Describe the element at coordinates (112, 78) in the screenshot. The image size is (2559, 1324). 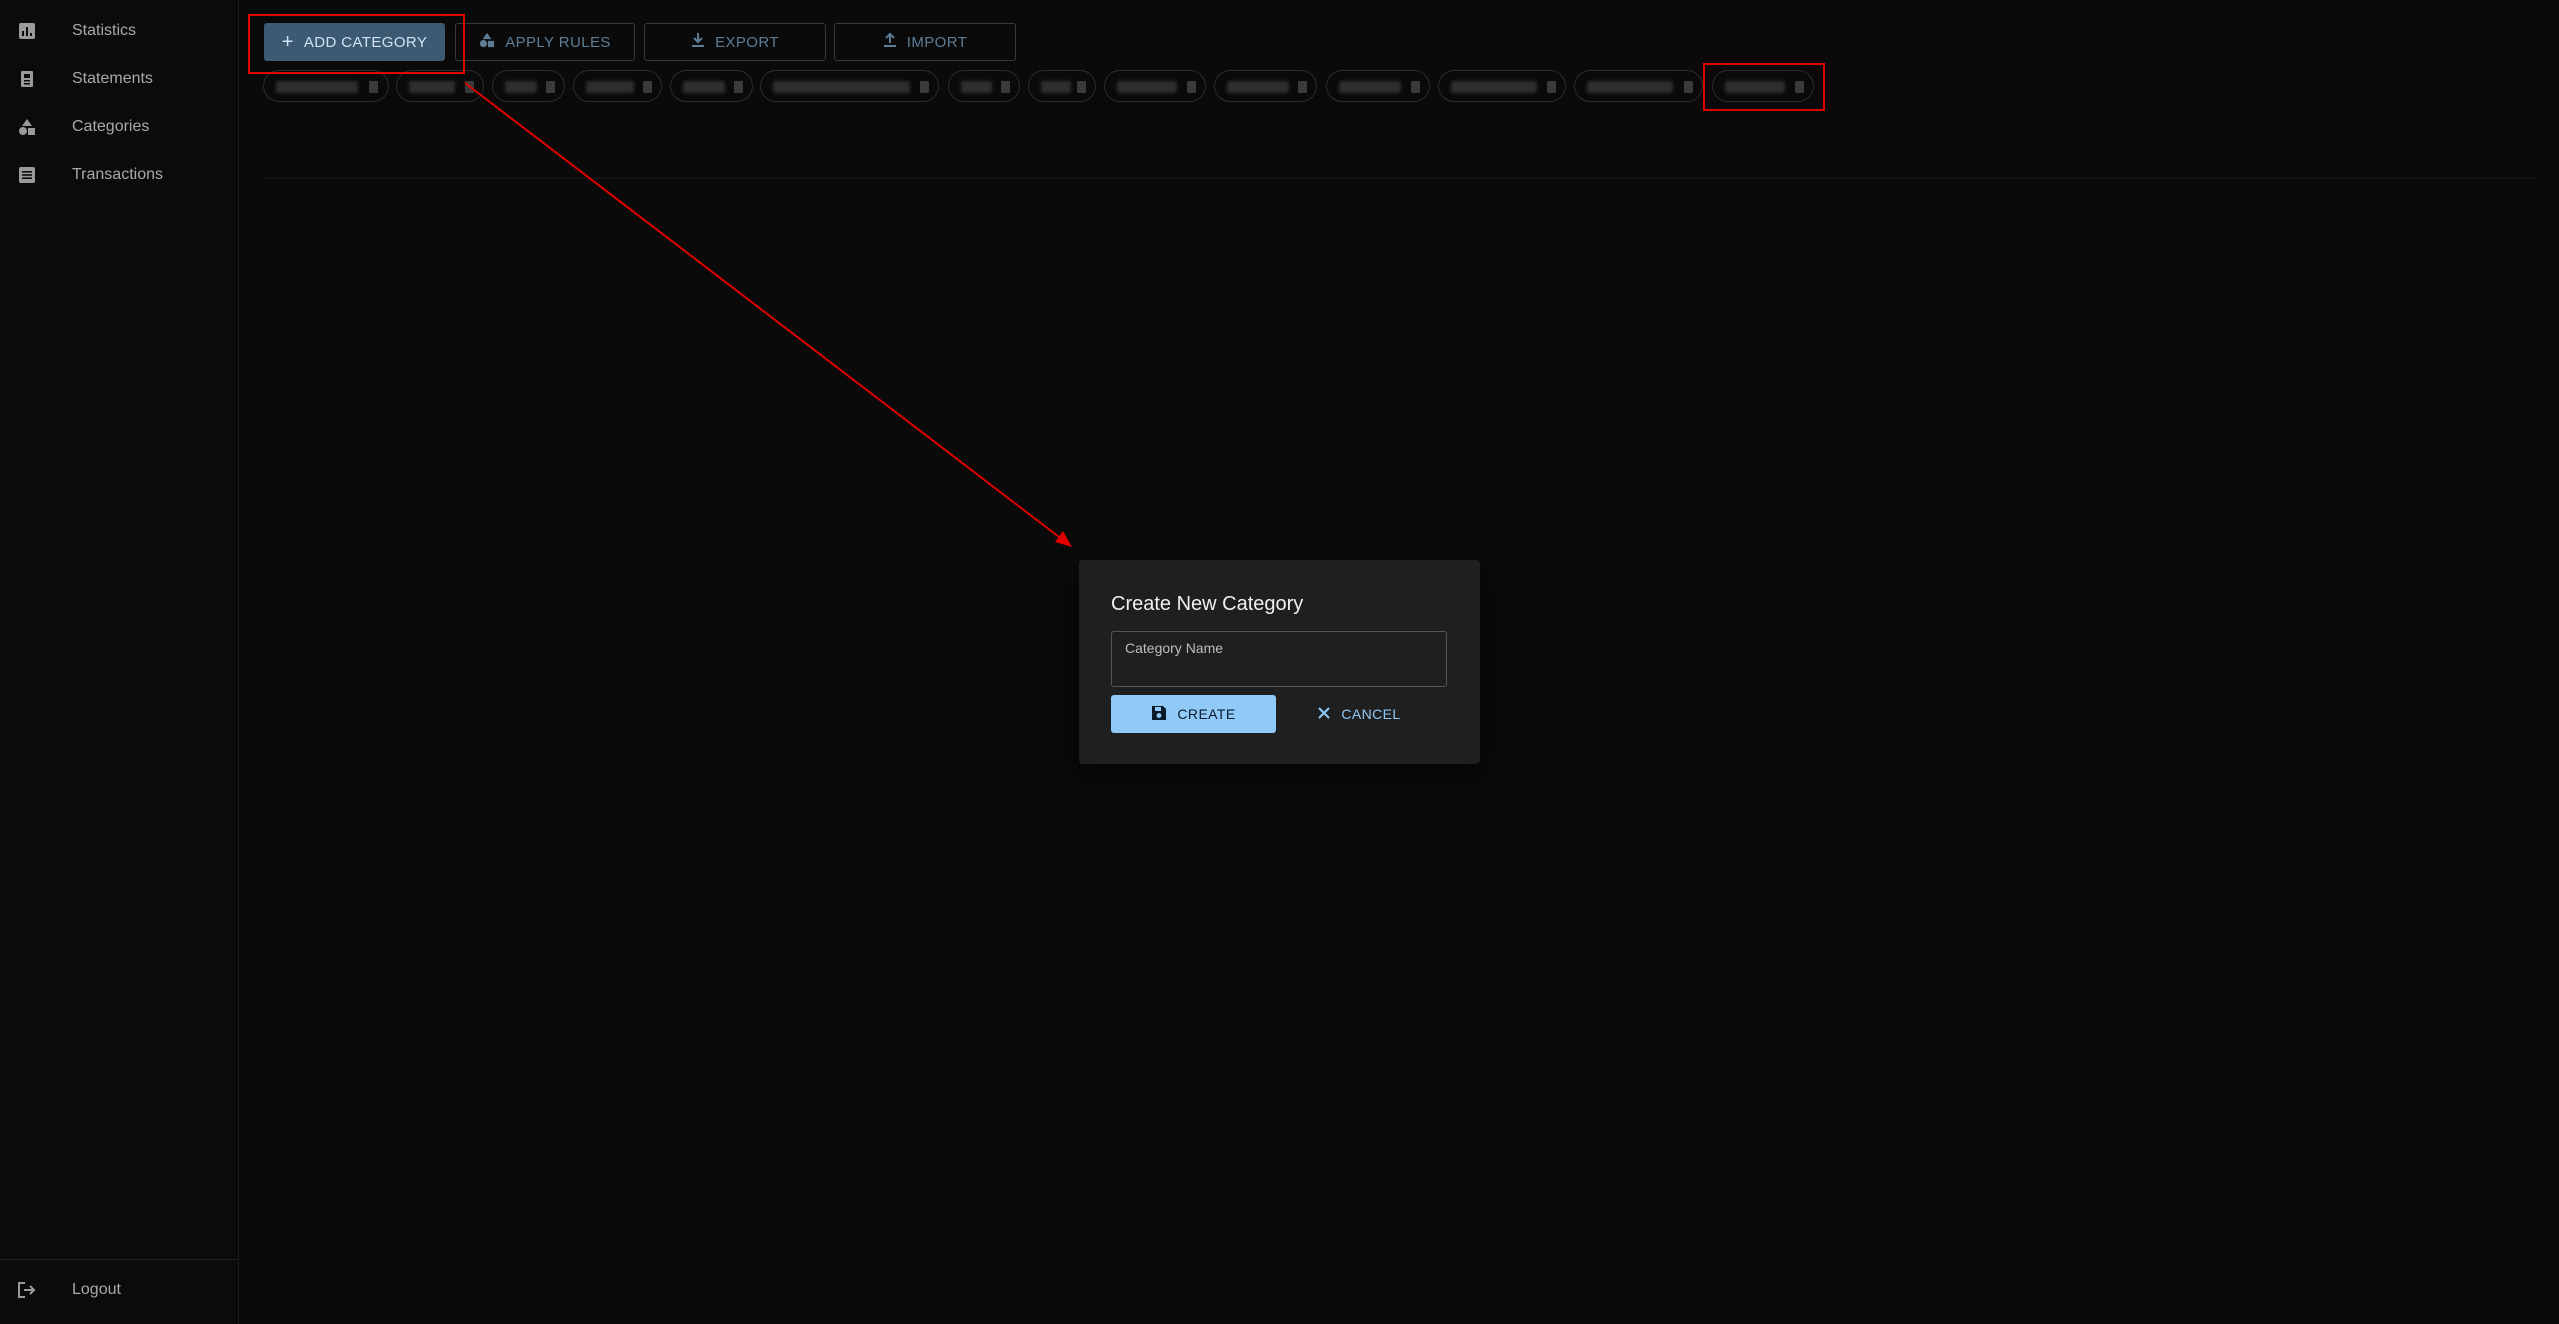
I see `sidebar-item-label: Statements` at that location.